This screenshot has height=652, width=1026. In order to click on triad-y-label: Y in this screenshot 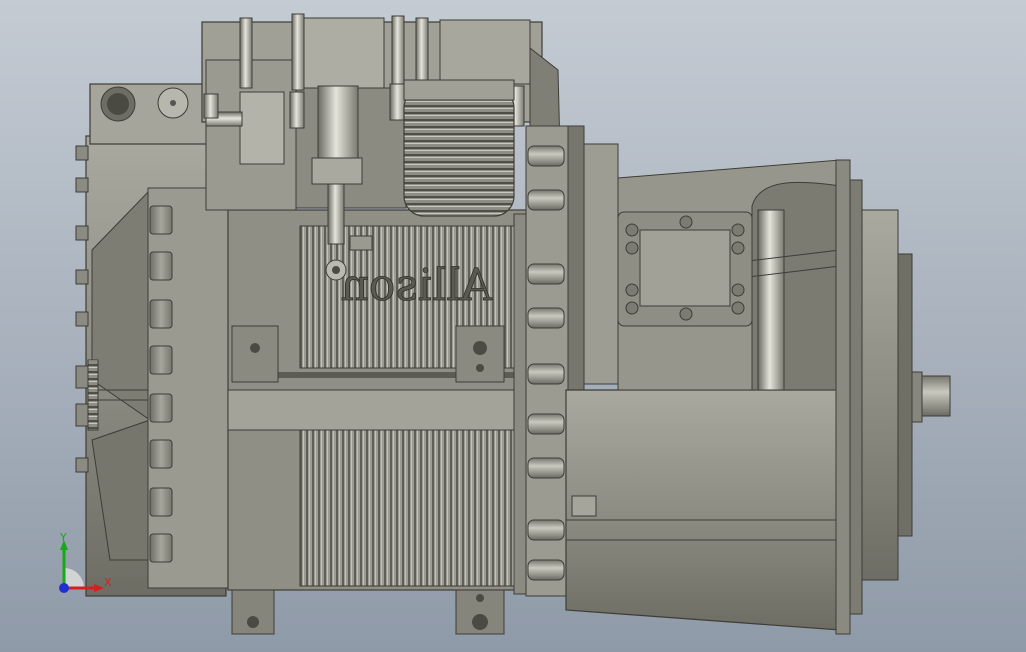, I will do `click(63, 538)`.